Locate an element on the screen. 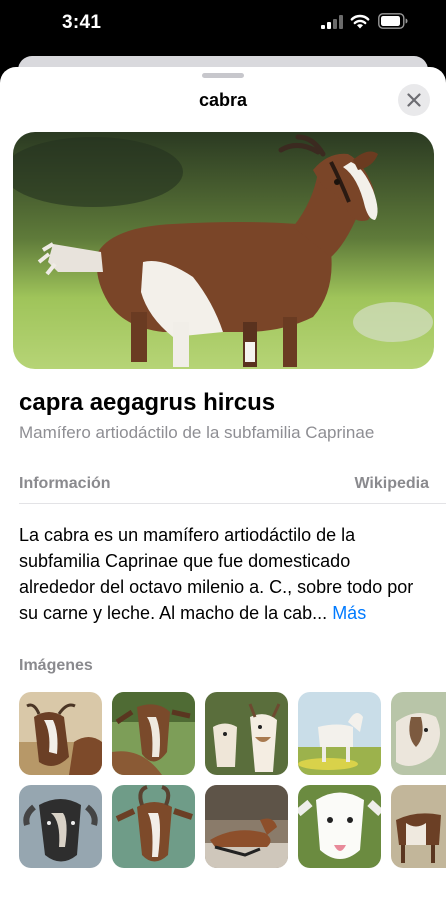 Image resolution: width=446 pixels, height=900 pixels. status-time: 3:41 is located at coordinates (82, 22).